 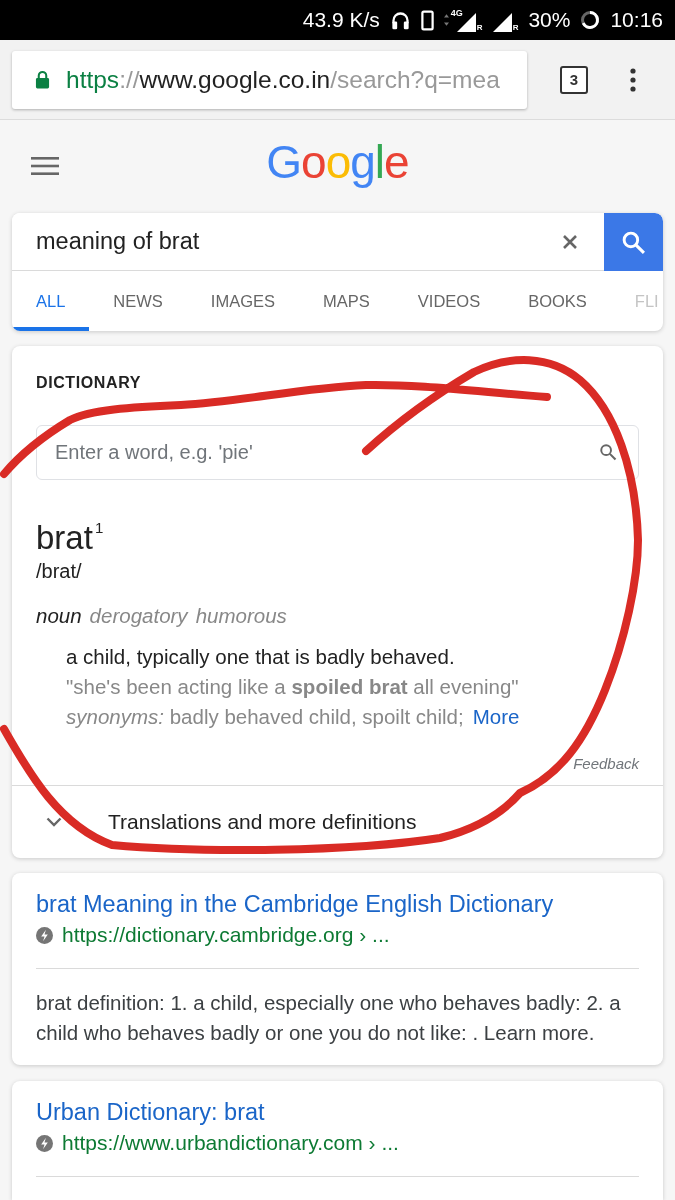 I want to click on result-snippet: brat definition: 1. a child, especially one who behaves badly: 2. a child who behaves badly or one you do not like: . Learn more., so click(x=329, y=1018).